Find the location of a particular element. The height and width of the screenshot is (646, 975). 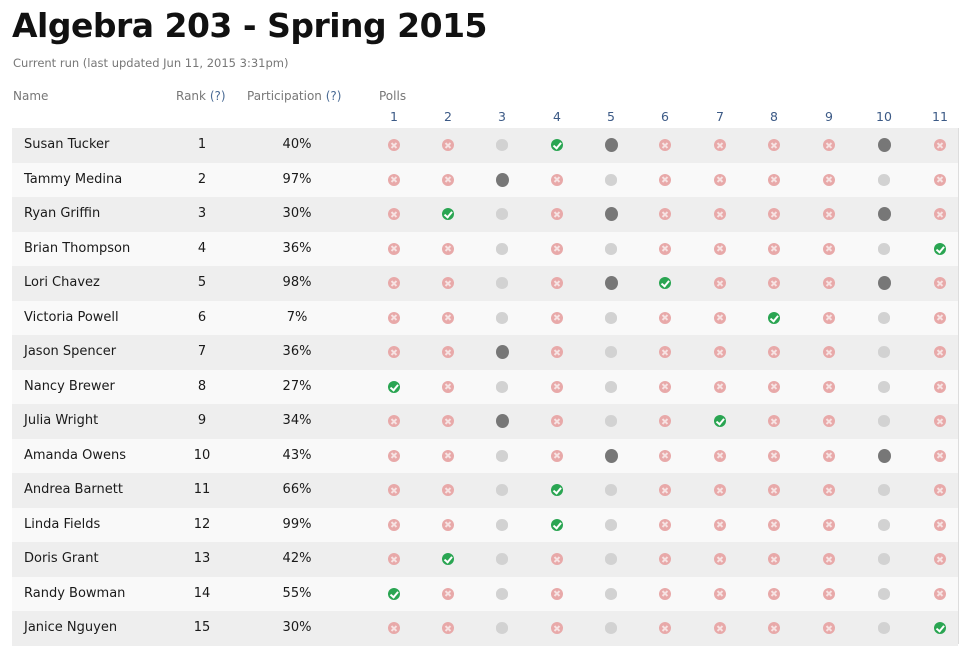

poll-header-9: 9 is located at coordinates (829, 116).